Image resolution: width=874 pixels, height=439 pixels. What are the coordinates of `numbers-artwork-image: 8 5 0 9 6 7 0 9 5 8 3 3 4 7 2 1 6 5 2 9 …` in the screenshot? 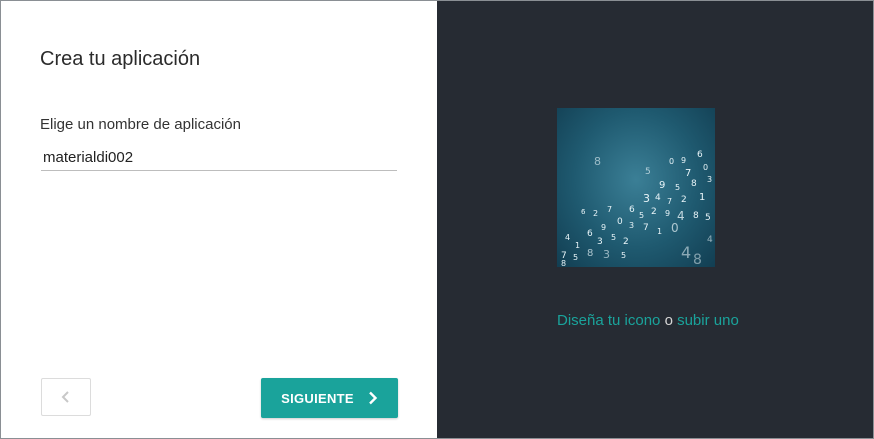 It's located at (637, 208).